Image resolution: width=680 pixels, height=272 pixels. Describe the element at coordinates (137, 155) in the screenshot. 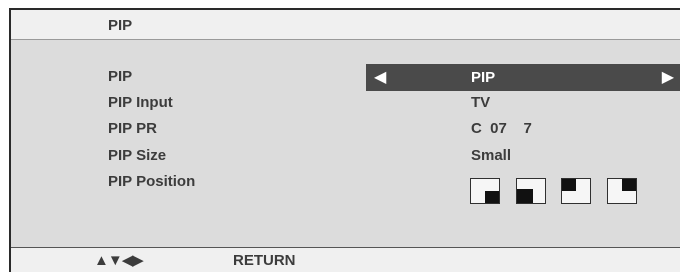

I see `pip-size-label: PIP Size` at that location.